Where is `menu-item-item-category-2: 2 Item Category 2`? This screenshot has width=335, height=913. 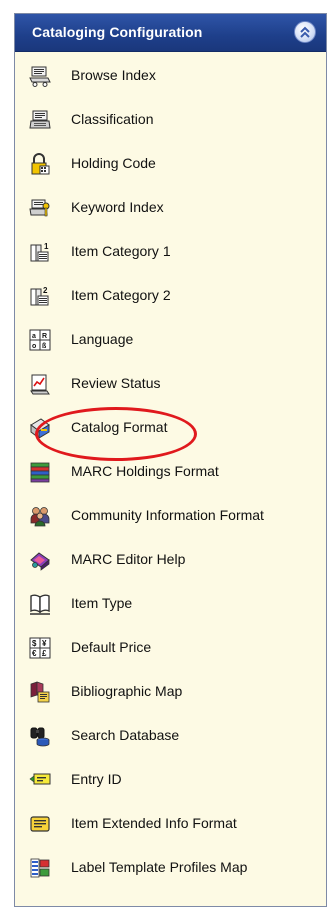 menu-item-item-category-2: 2 Item Category 2 is located at coordinates (170, 294).